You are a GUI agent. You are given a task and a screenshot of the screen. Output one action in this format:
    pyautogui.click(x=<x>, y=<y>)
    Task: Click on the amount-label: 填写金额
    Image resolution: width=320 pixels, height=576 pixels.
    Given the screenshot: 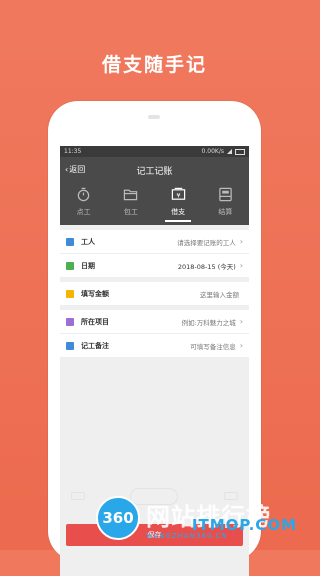 What is the action you would take?
    pyautogui.click(x=95, y=293)
    